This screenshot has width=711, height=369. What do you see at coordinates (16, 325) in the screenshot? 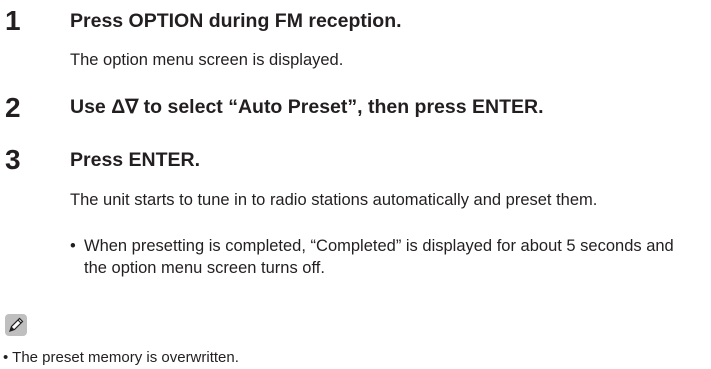
I see `pencil-icon` at bounding box center [16, 325].